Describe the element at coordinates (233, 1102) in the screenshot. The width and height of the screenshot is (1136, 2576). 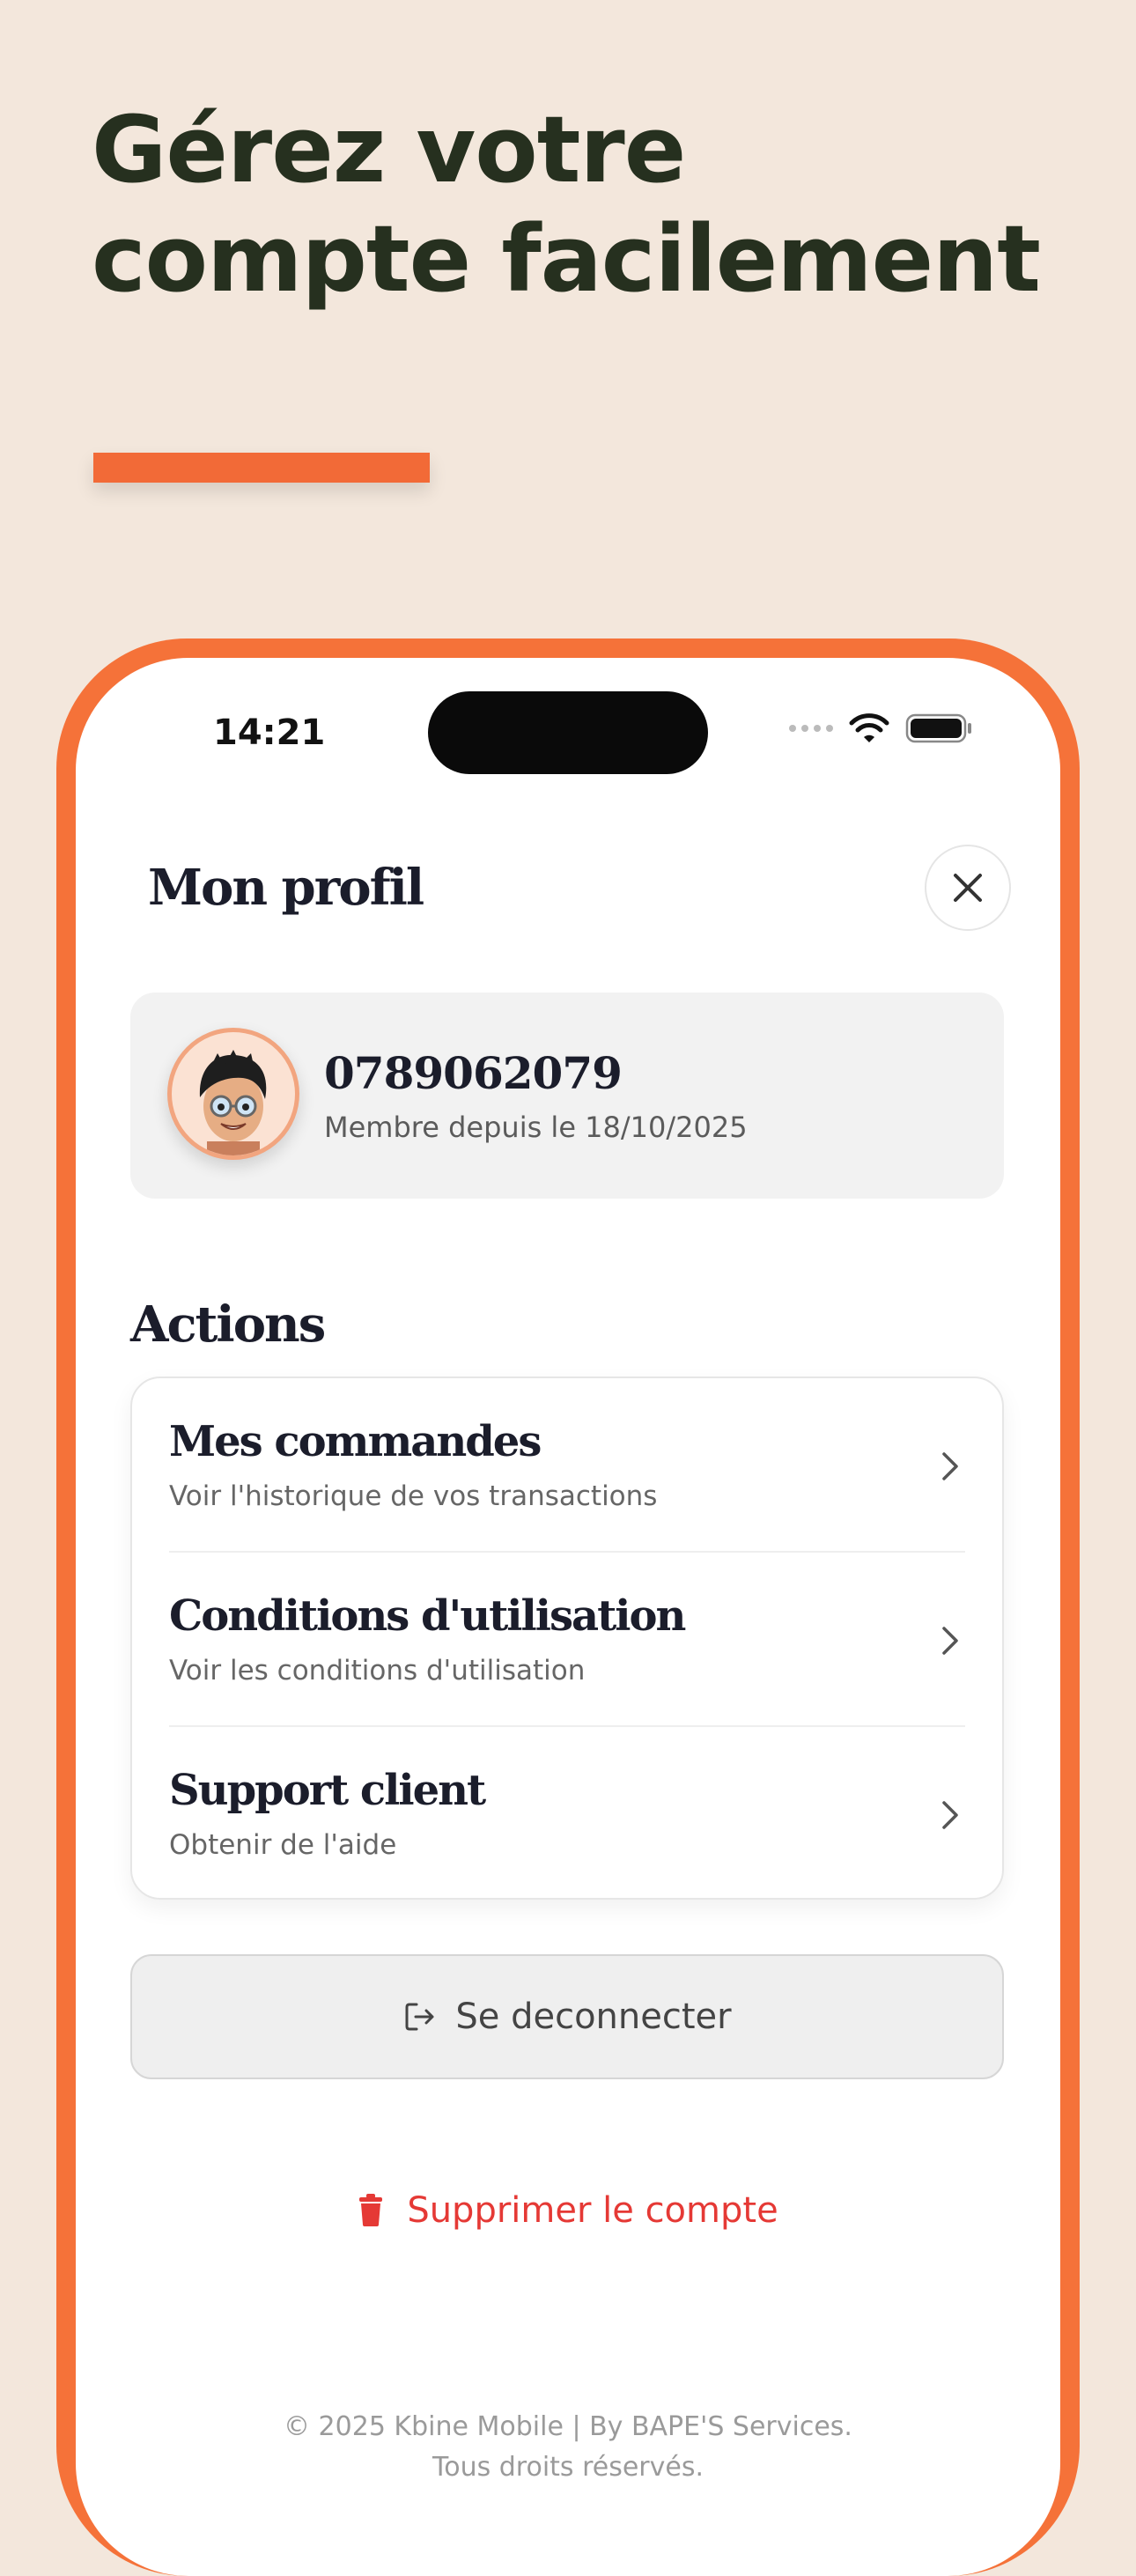
I see `memoji-avatar` at that location.